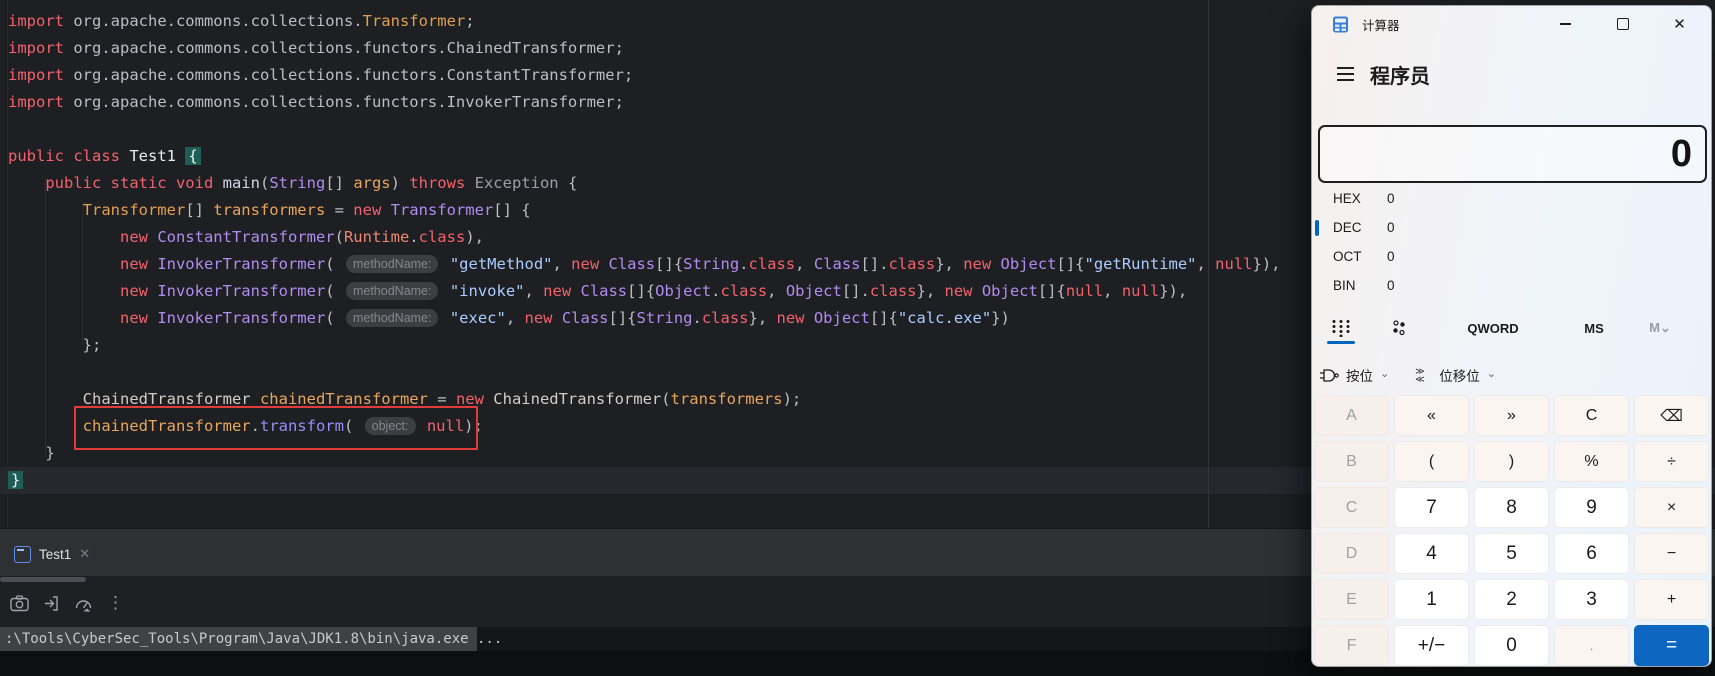 Image resolution: width=1715 pixels, height=676 pixels. I want to click on close-button: ✕, so click(1679, 24).